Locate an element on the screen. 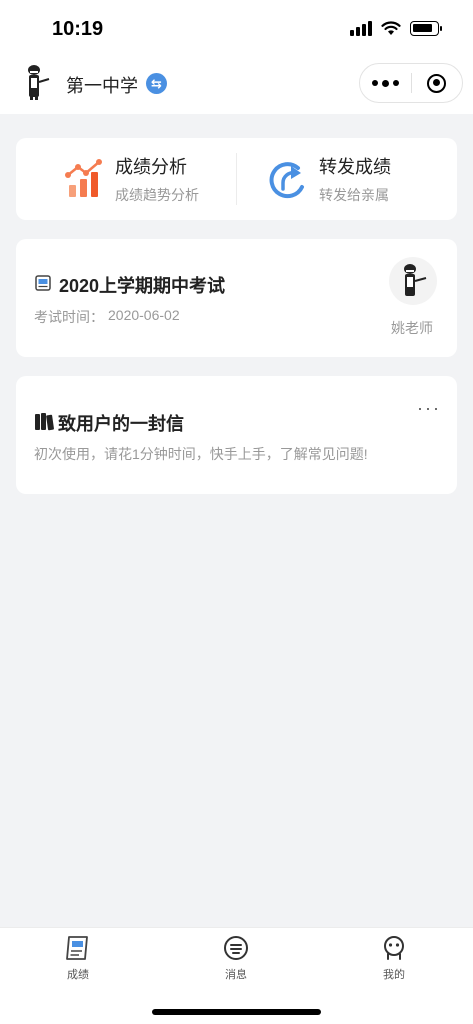 This screenshot has height=1024, width=473. tab-messages-label: 消息 is located at coordinates (236, 975).